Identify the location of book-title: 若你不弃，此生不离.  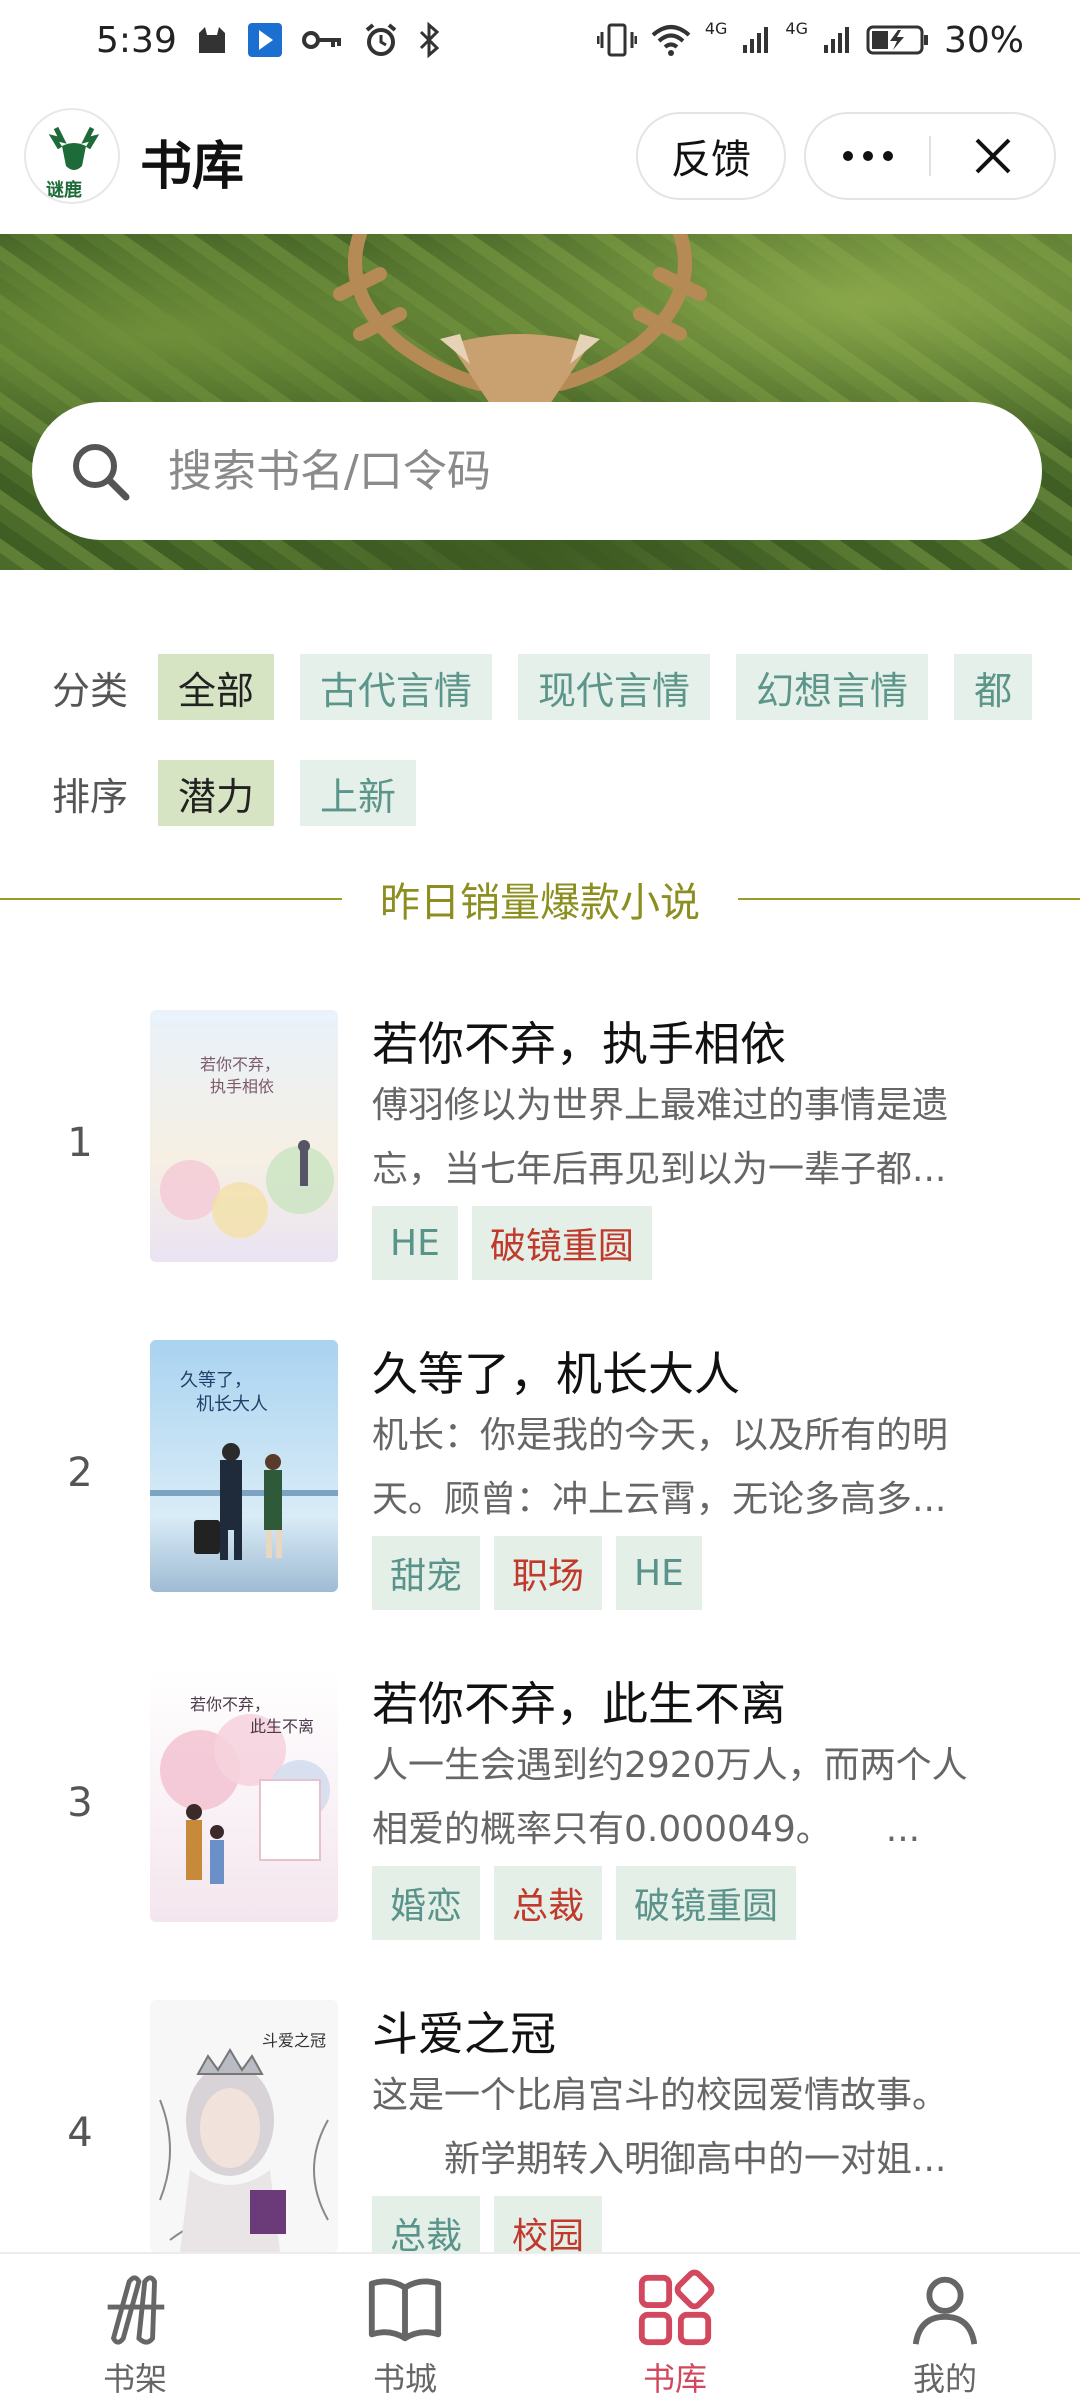
(579, 1701).